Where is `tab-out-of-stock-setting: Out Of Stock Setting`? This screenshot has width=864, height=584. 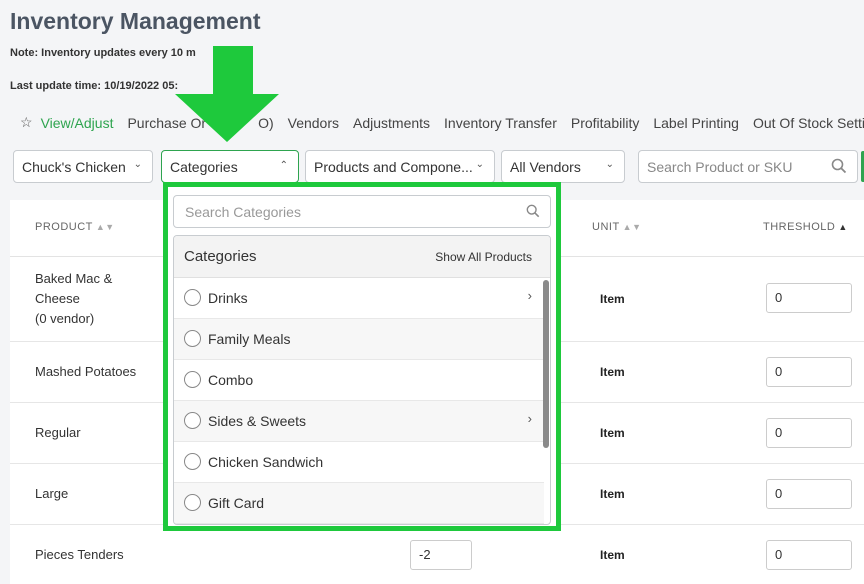
tab-out-of-stock-setting: Out Of Stock Setting is located at coordinates (808, 123).